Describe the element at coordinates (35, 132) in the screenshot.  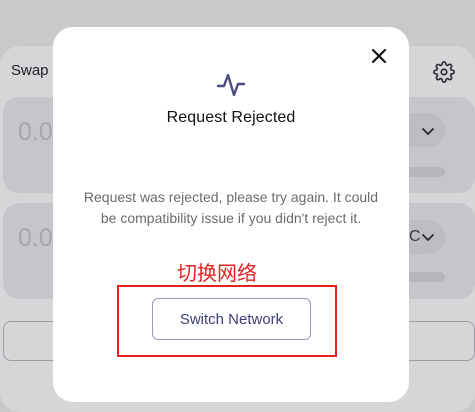
I see `from-amount-input: 0.0` at that location.